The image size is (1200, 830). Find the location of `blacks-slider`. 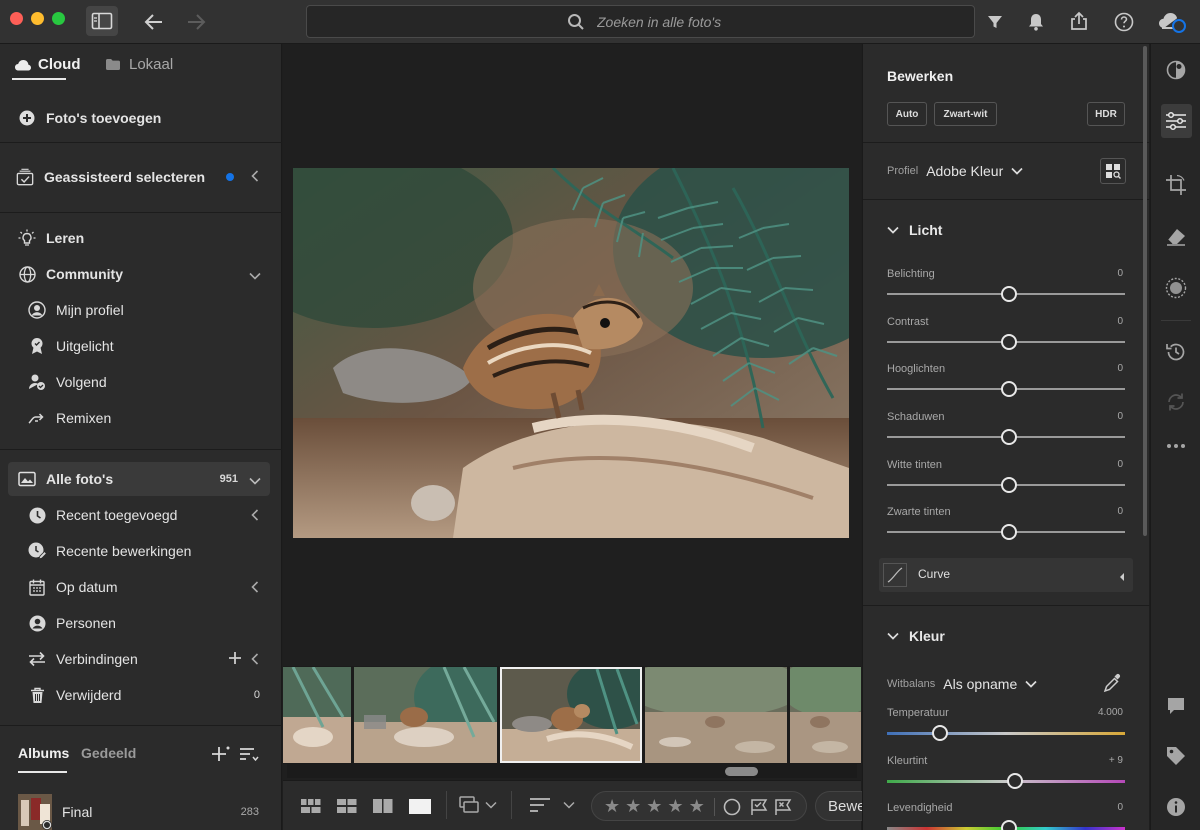

blacks-slider is located at coordinates (1009, 532).